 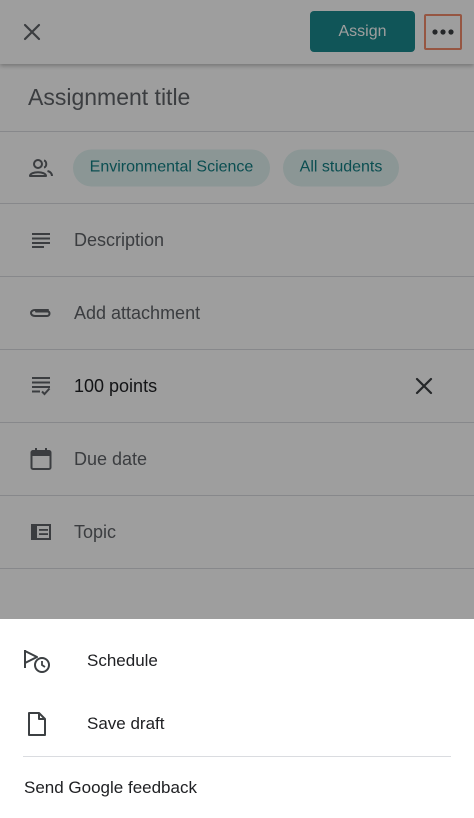 What do you see at coordinates (110, 787) in the screenshot?
I see `send-feedback-label: Send Google feedback` at bounding box center [110, 787].